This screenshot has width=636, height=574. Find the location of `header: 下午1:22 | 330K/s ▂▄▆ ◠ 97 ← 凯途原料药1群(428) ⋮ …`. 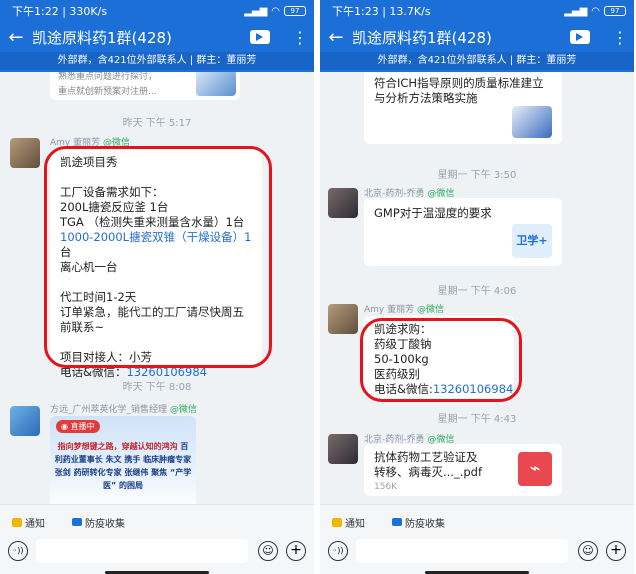

header: 下午1:22 | 330K/s ▂▄▆ ◠ 97 ← 凯途原料药1群(428) ⋮ … is located at coordinates (157, 36).